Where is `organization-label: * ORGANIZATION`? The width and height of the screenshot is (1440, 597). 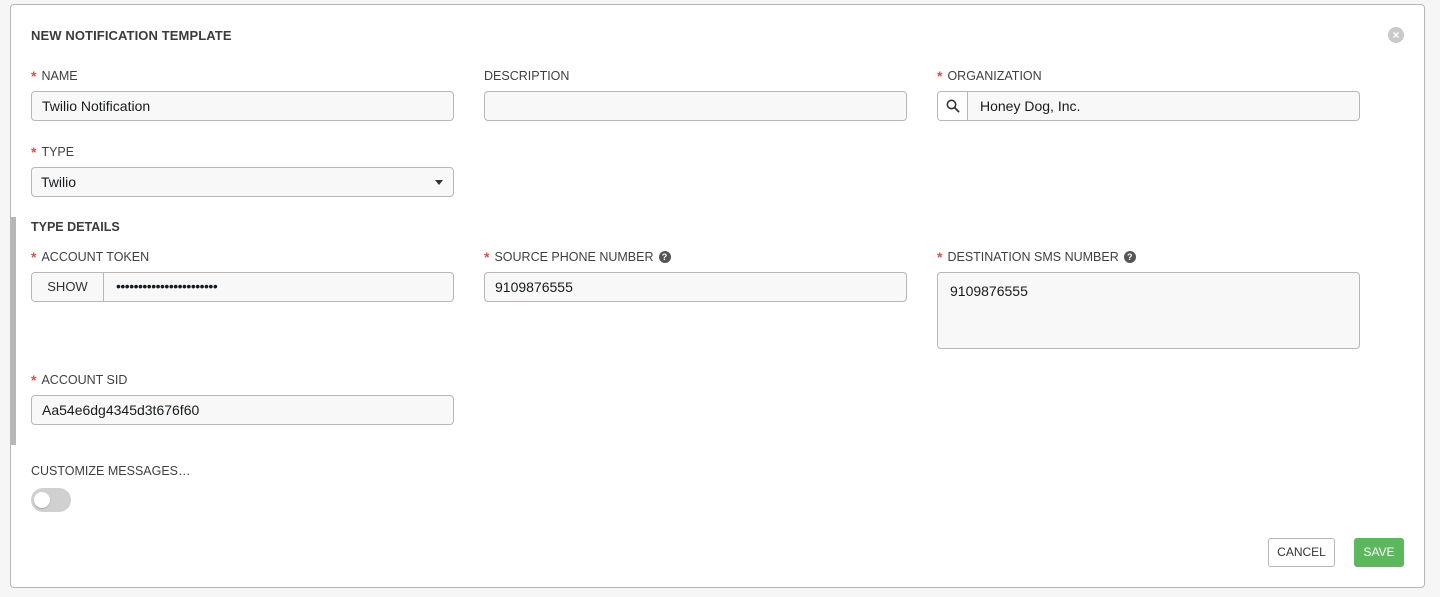
organization-label: * ORGANIZATION is located at coordinates (989, 76).